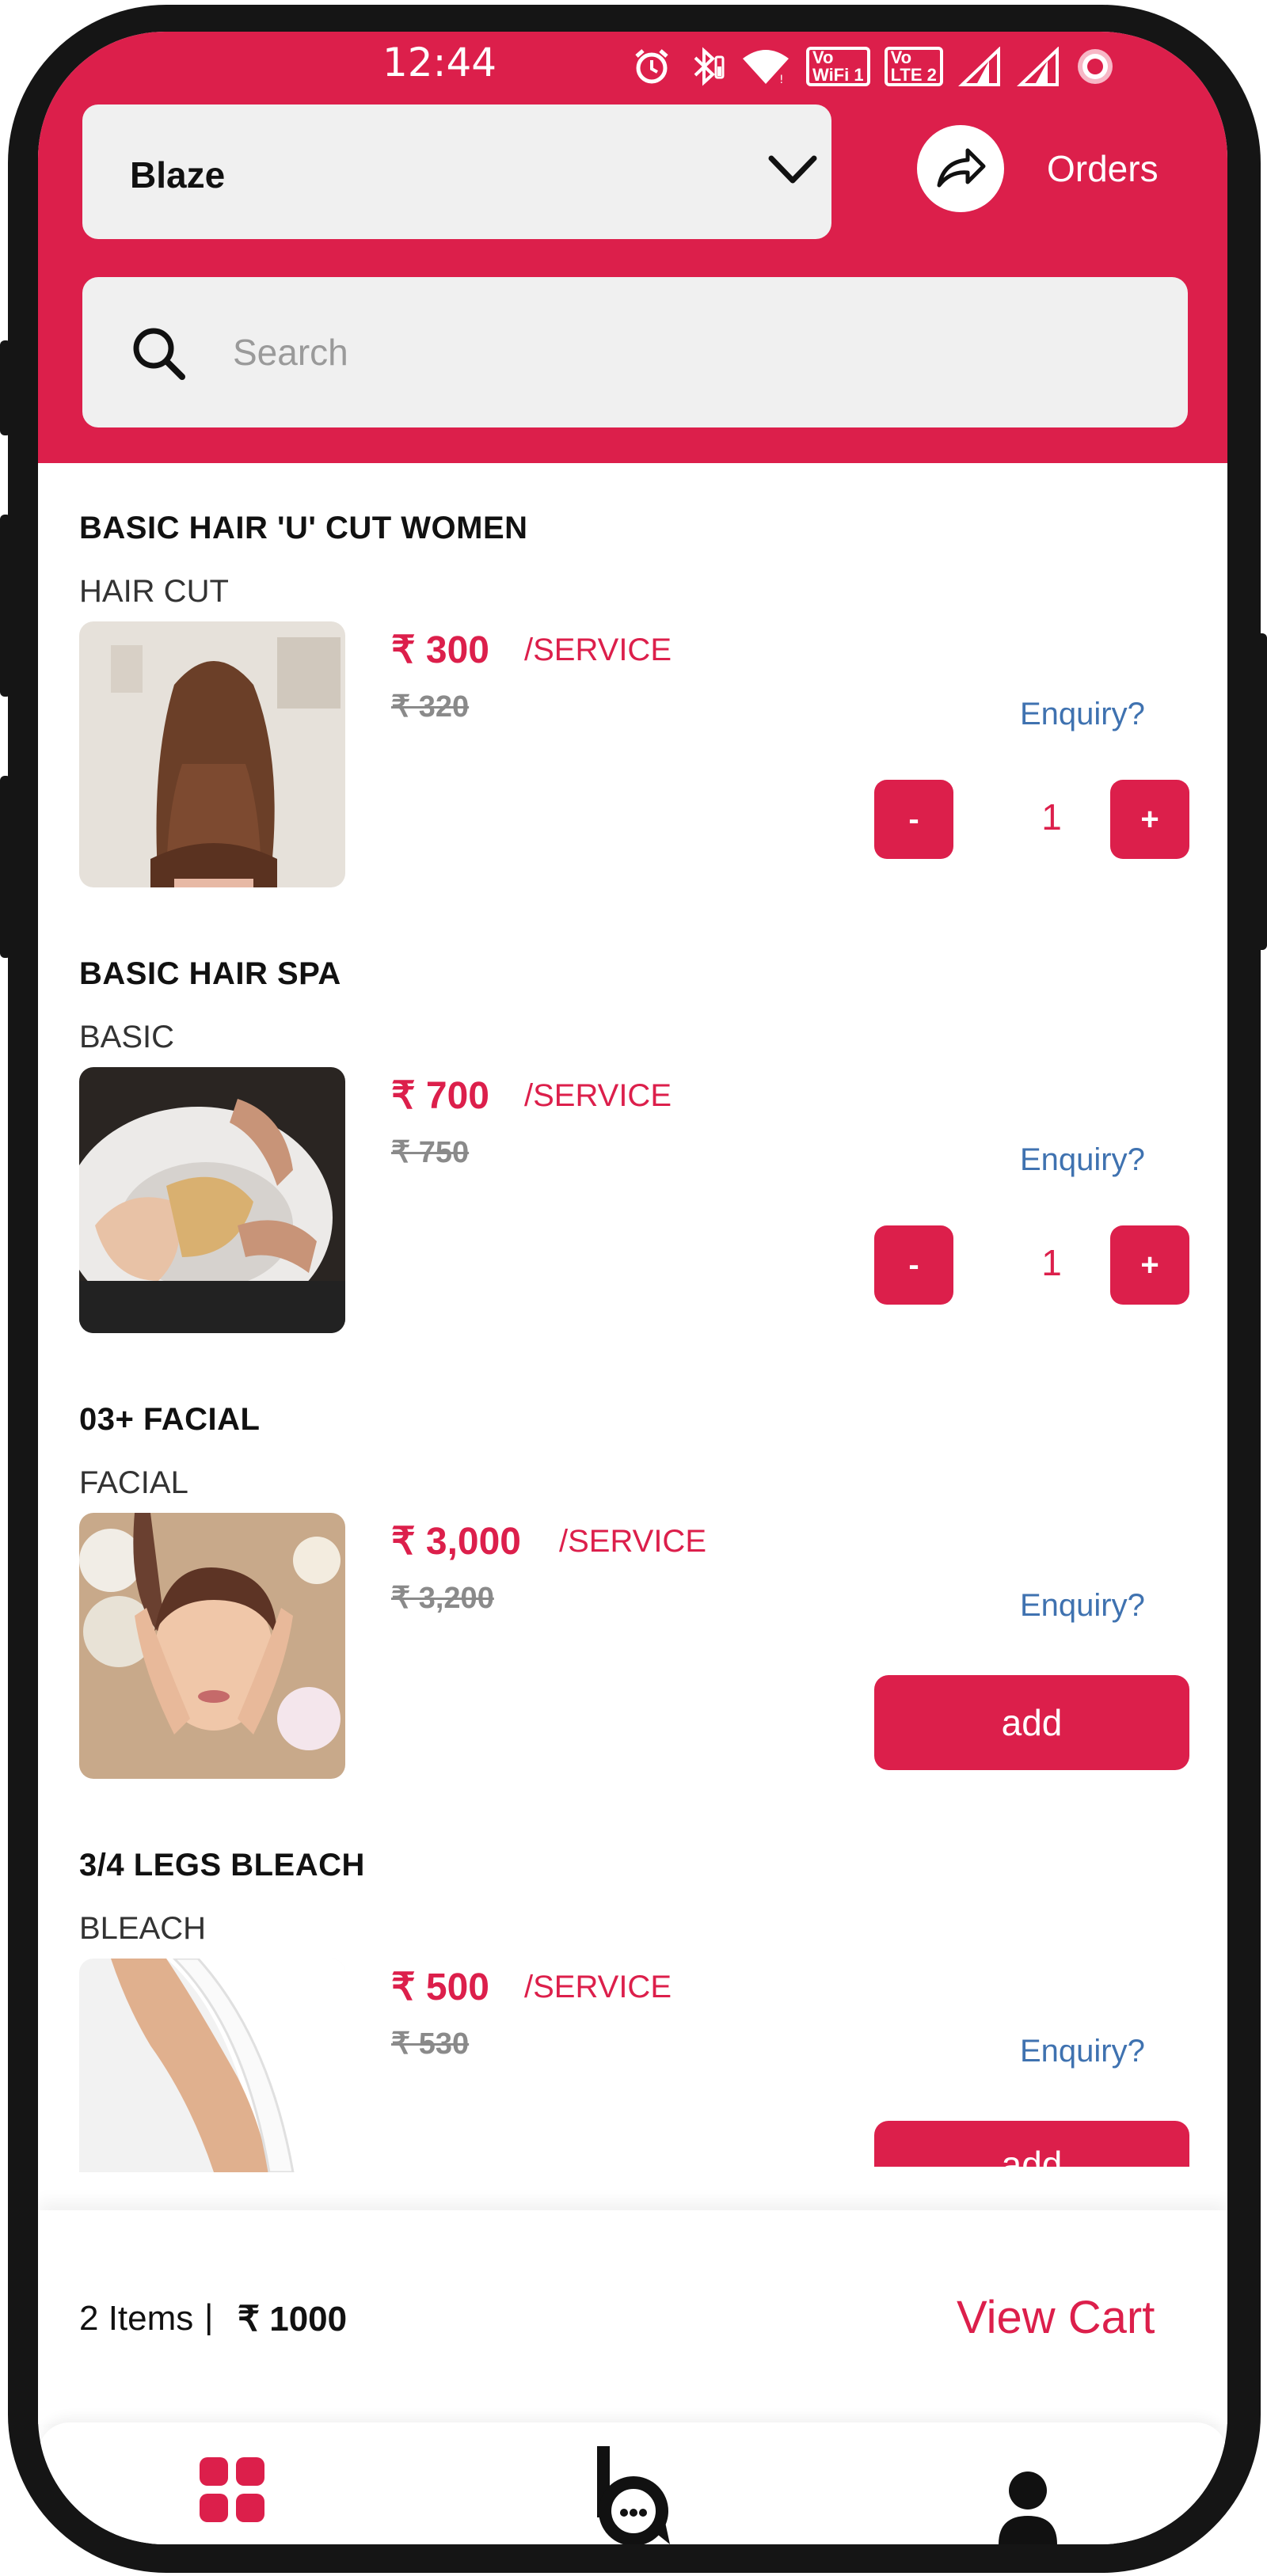 The height and width of the screenshot is (2576, 1267). I want to click on service-name: BASIC HAIR SPA, so click(210, 974).